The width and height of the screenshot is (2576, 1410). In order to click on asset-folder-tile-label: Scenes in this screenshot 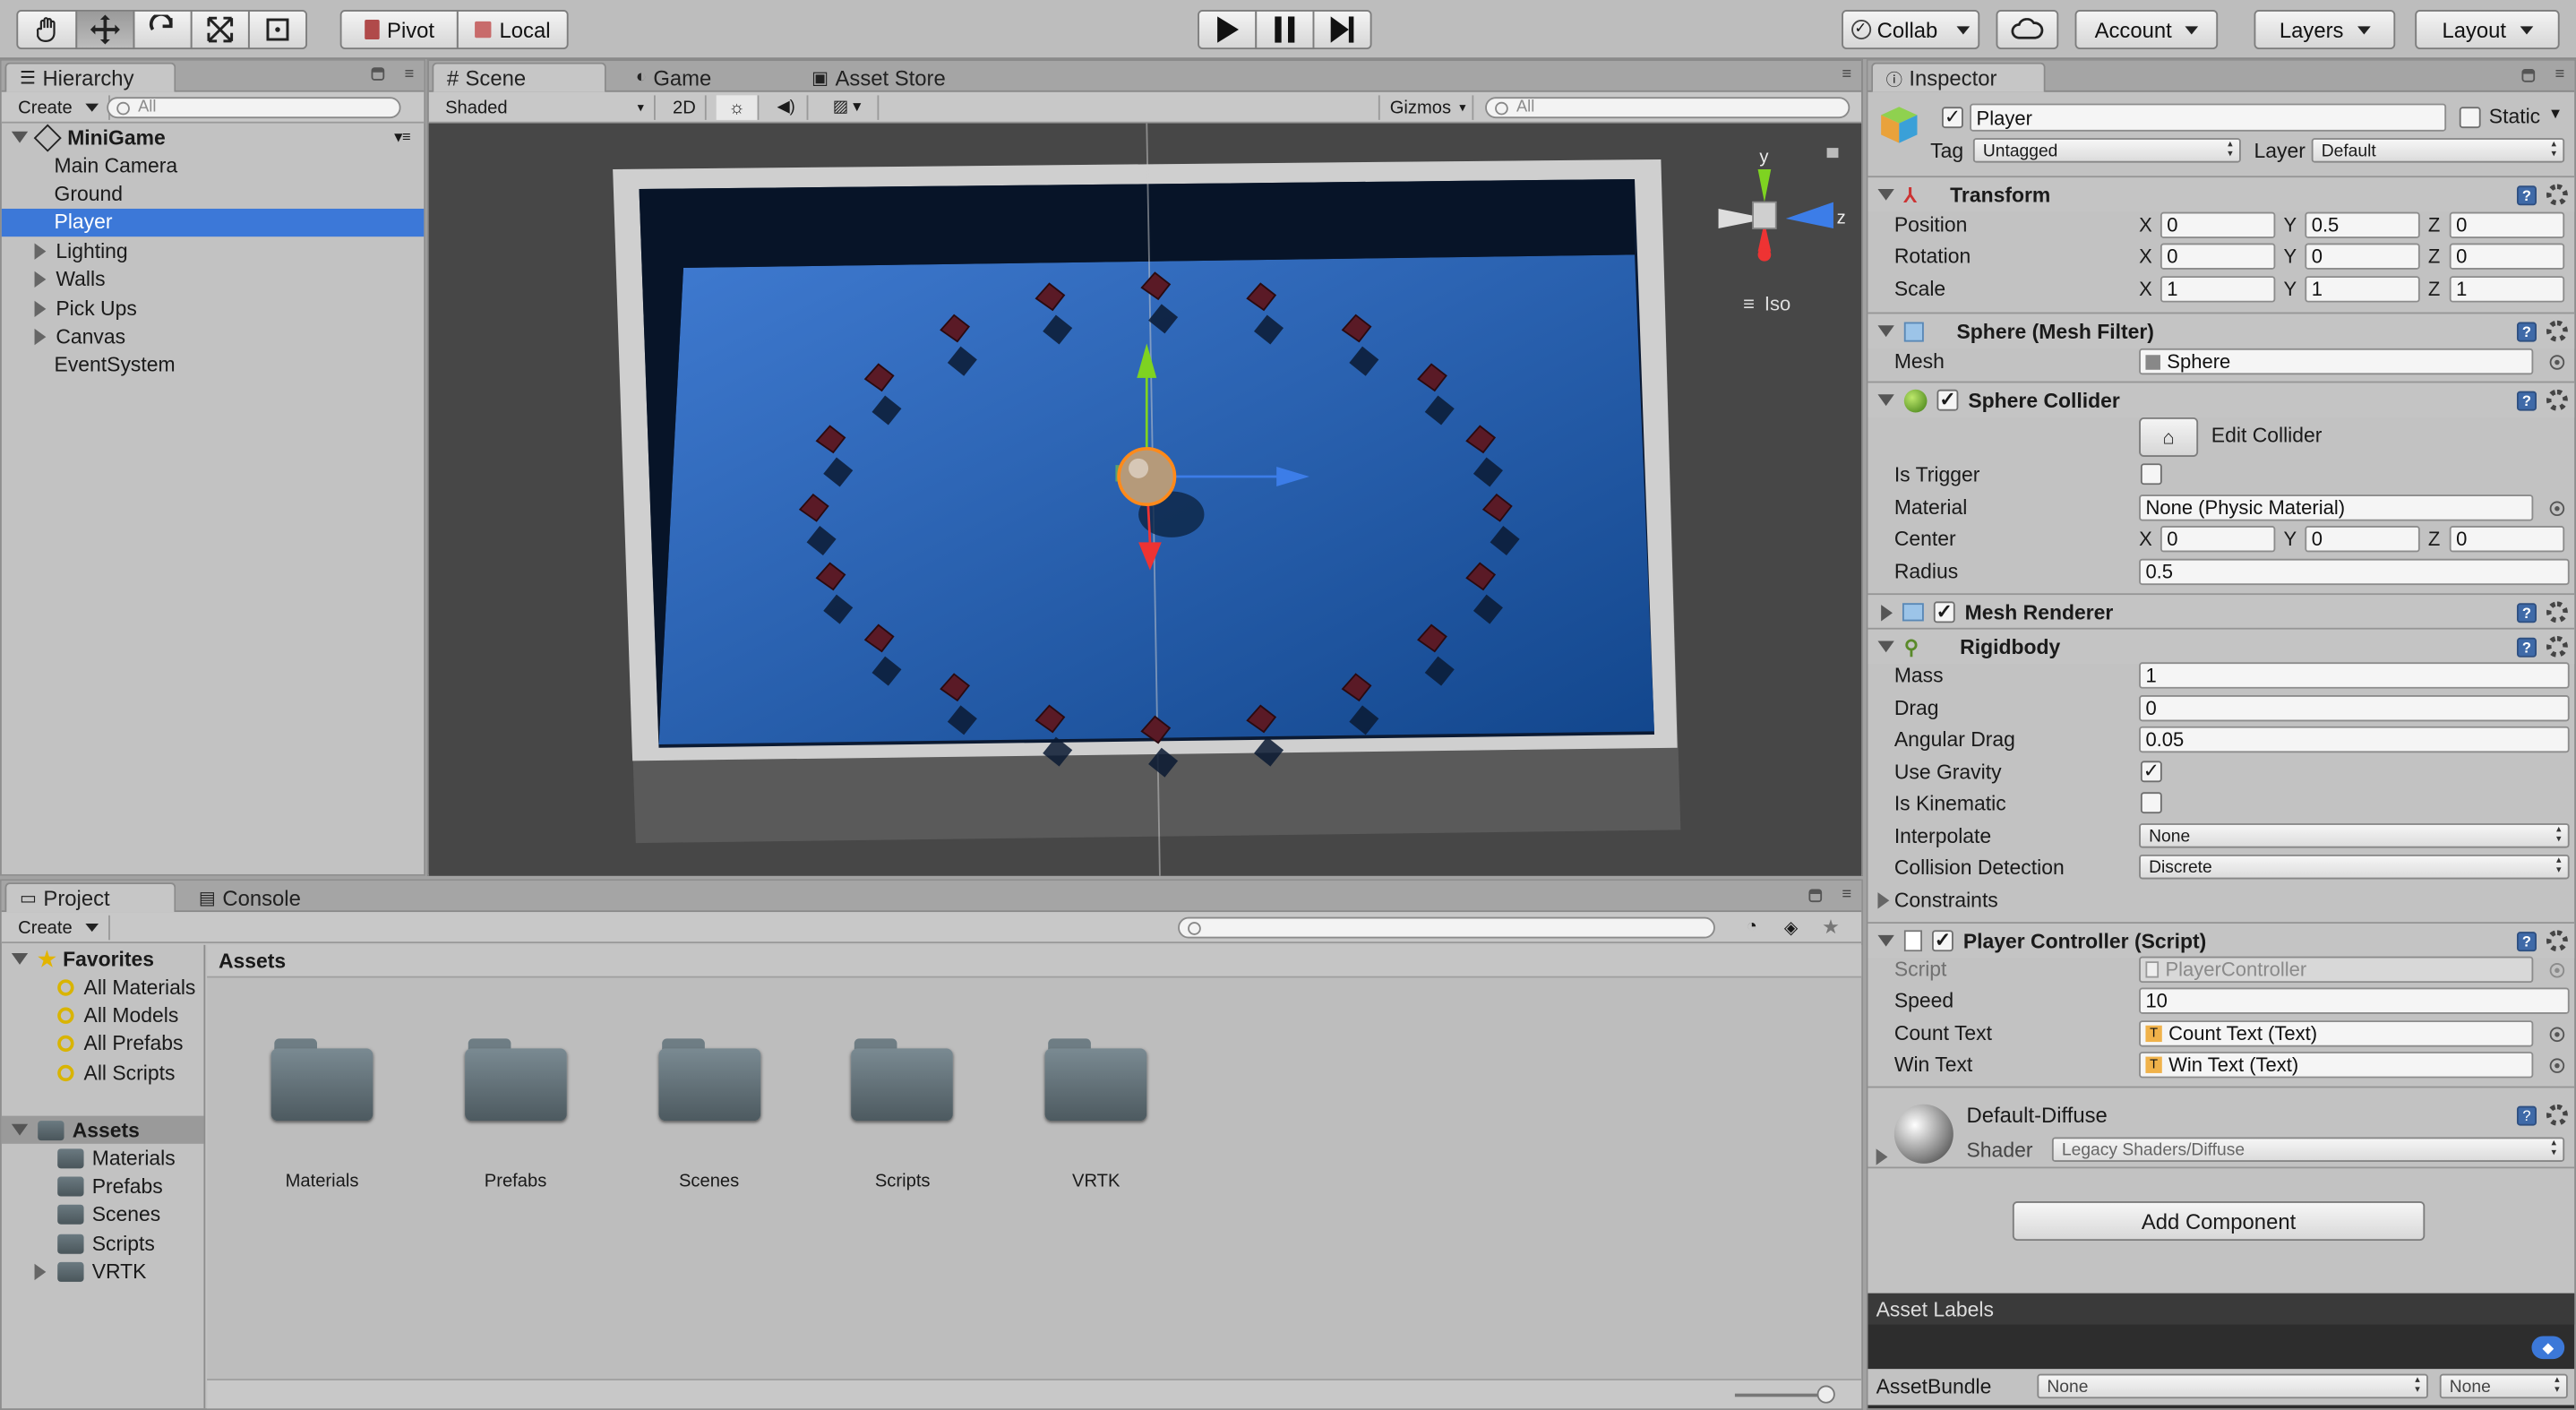, I will do `click(709, 1181)`.